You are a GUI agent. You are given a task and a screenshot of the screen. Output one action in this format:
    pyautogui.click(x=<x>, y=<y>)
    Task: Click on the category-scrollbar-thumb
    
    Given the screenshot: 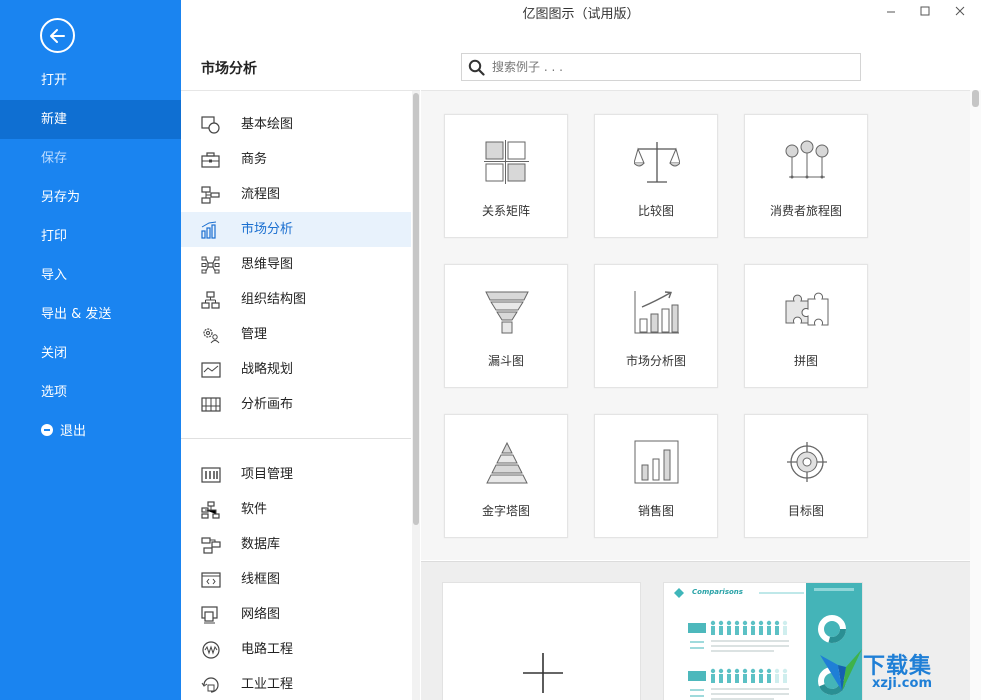 What is the action you would take?
    pyautogui.click(x=416, y=309)
    